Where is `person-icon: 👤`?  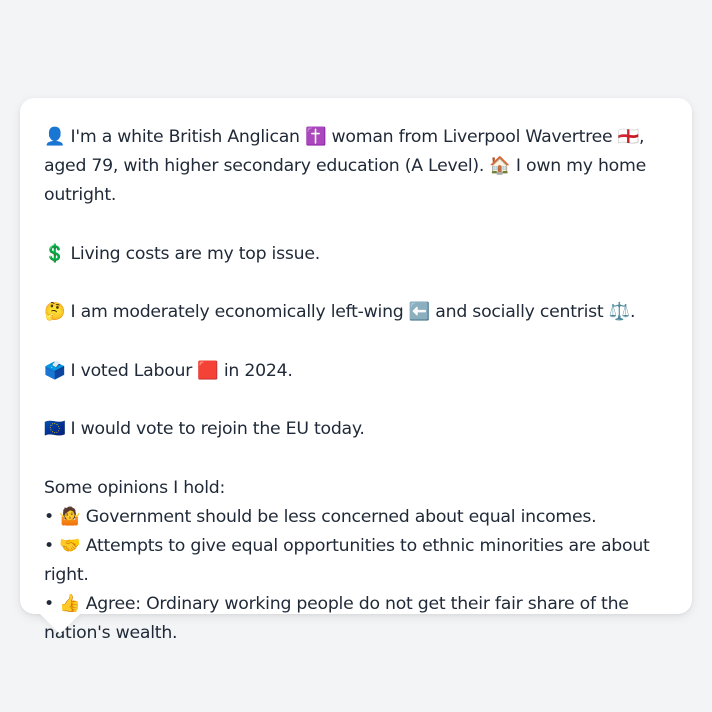 person-icon: 👤 is located at coordinates (55, 137).